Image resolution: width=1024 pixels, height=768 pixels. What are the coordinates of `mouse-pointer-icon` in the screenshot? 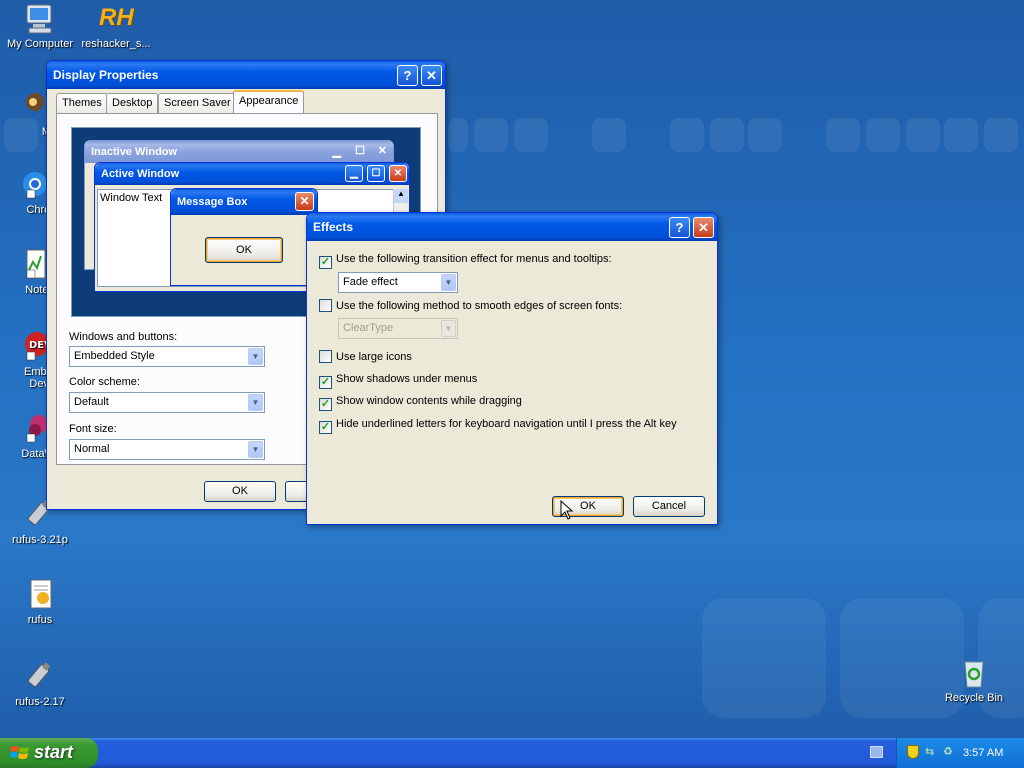 It's located at (567, 510).